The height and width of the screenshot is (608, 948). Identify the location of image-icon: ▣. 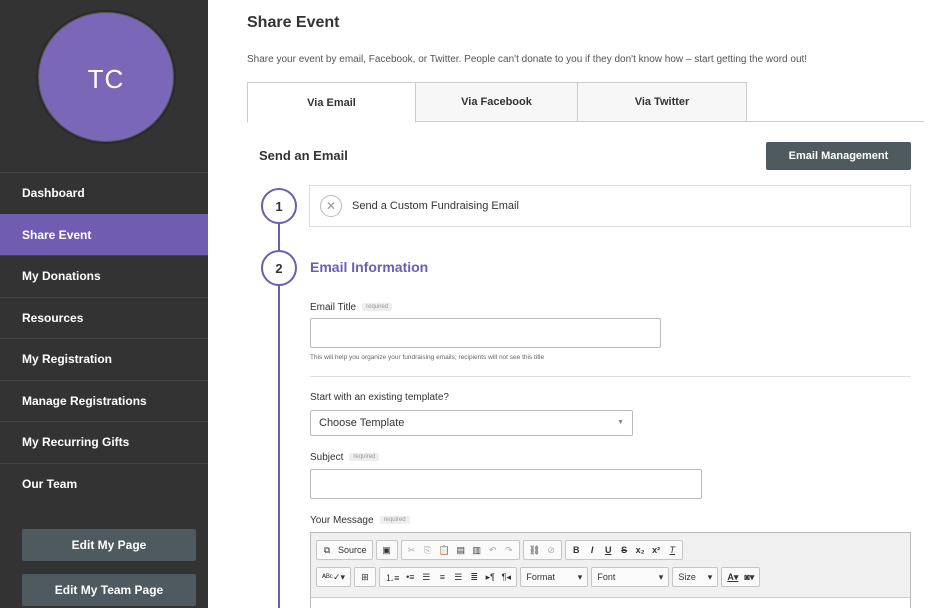
(387, 550).